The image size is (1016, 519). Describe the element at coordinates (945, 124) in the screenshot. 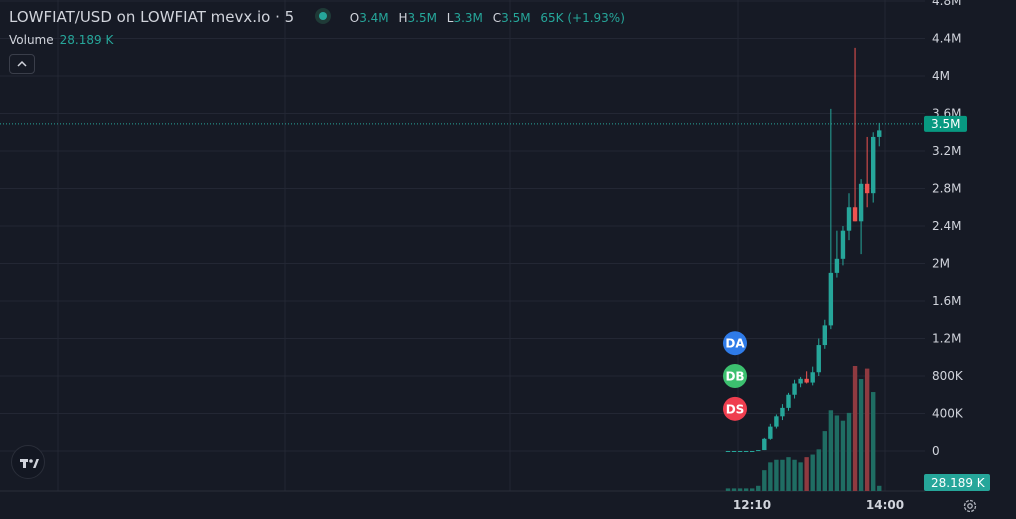

I see `last-price-label: 3.5M` at that location.